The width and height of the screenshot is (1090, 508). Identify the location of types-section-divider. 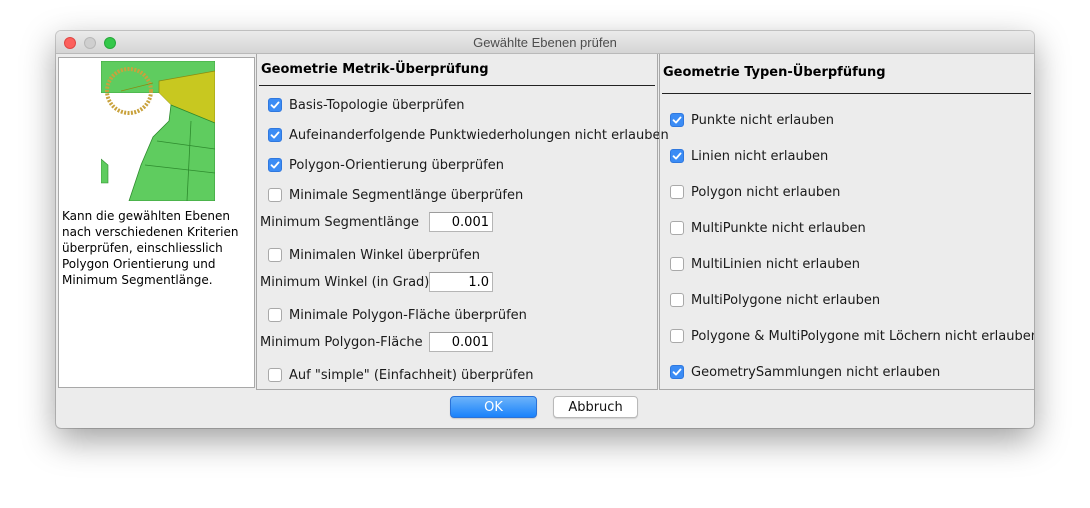
(846, 93).